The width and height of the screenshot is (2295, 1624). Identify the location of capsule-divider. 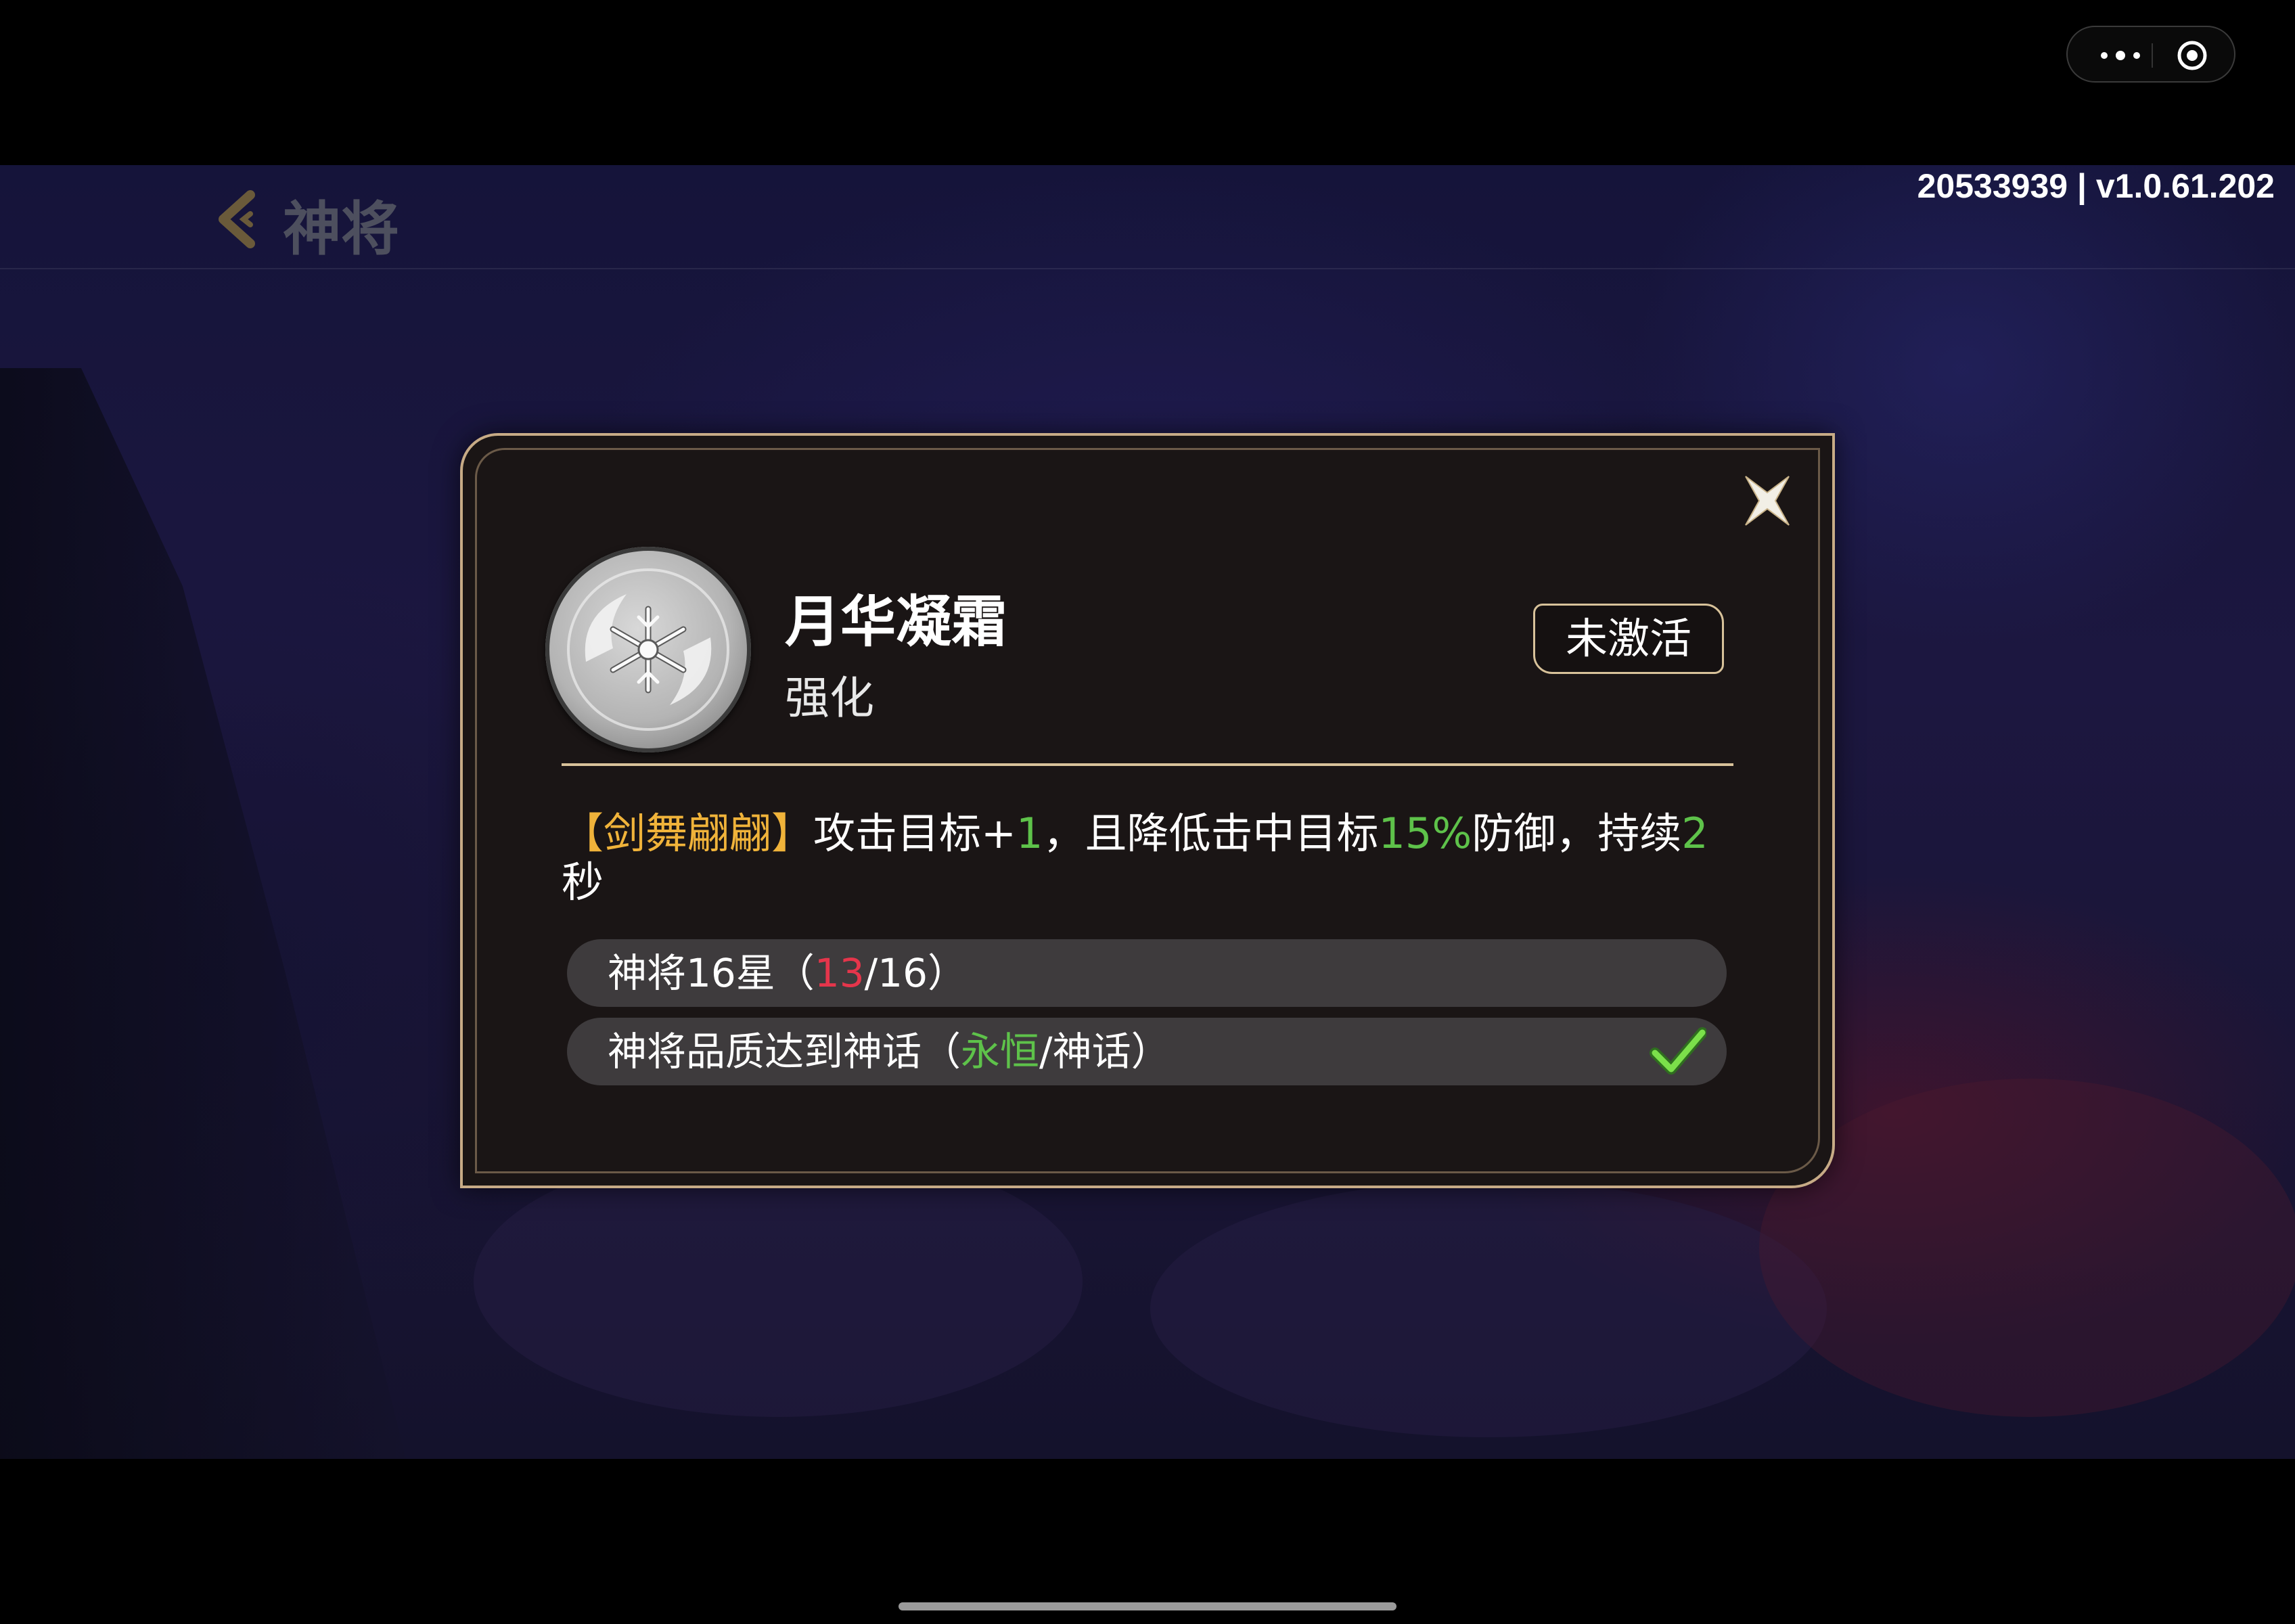
(2152, 55).